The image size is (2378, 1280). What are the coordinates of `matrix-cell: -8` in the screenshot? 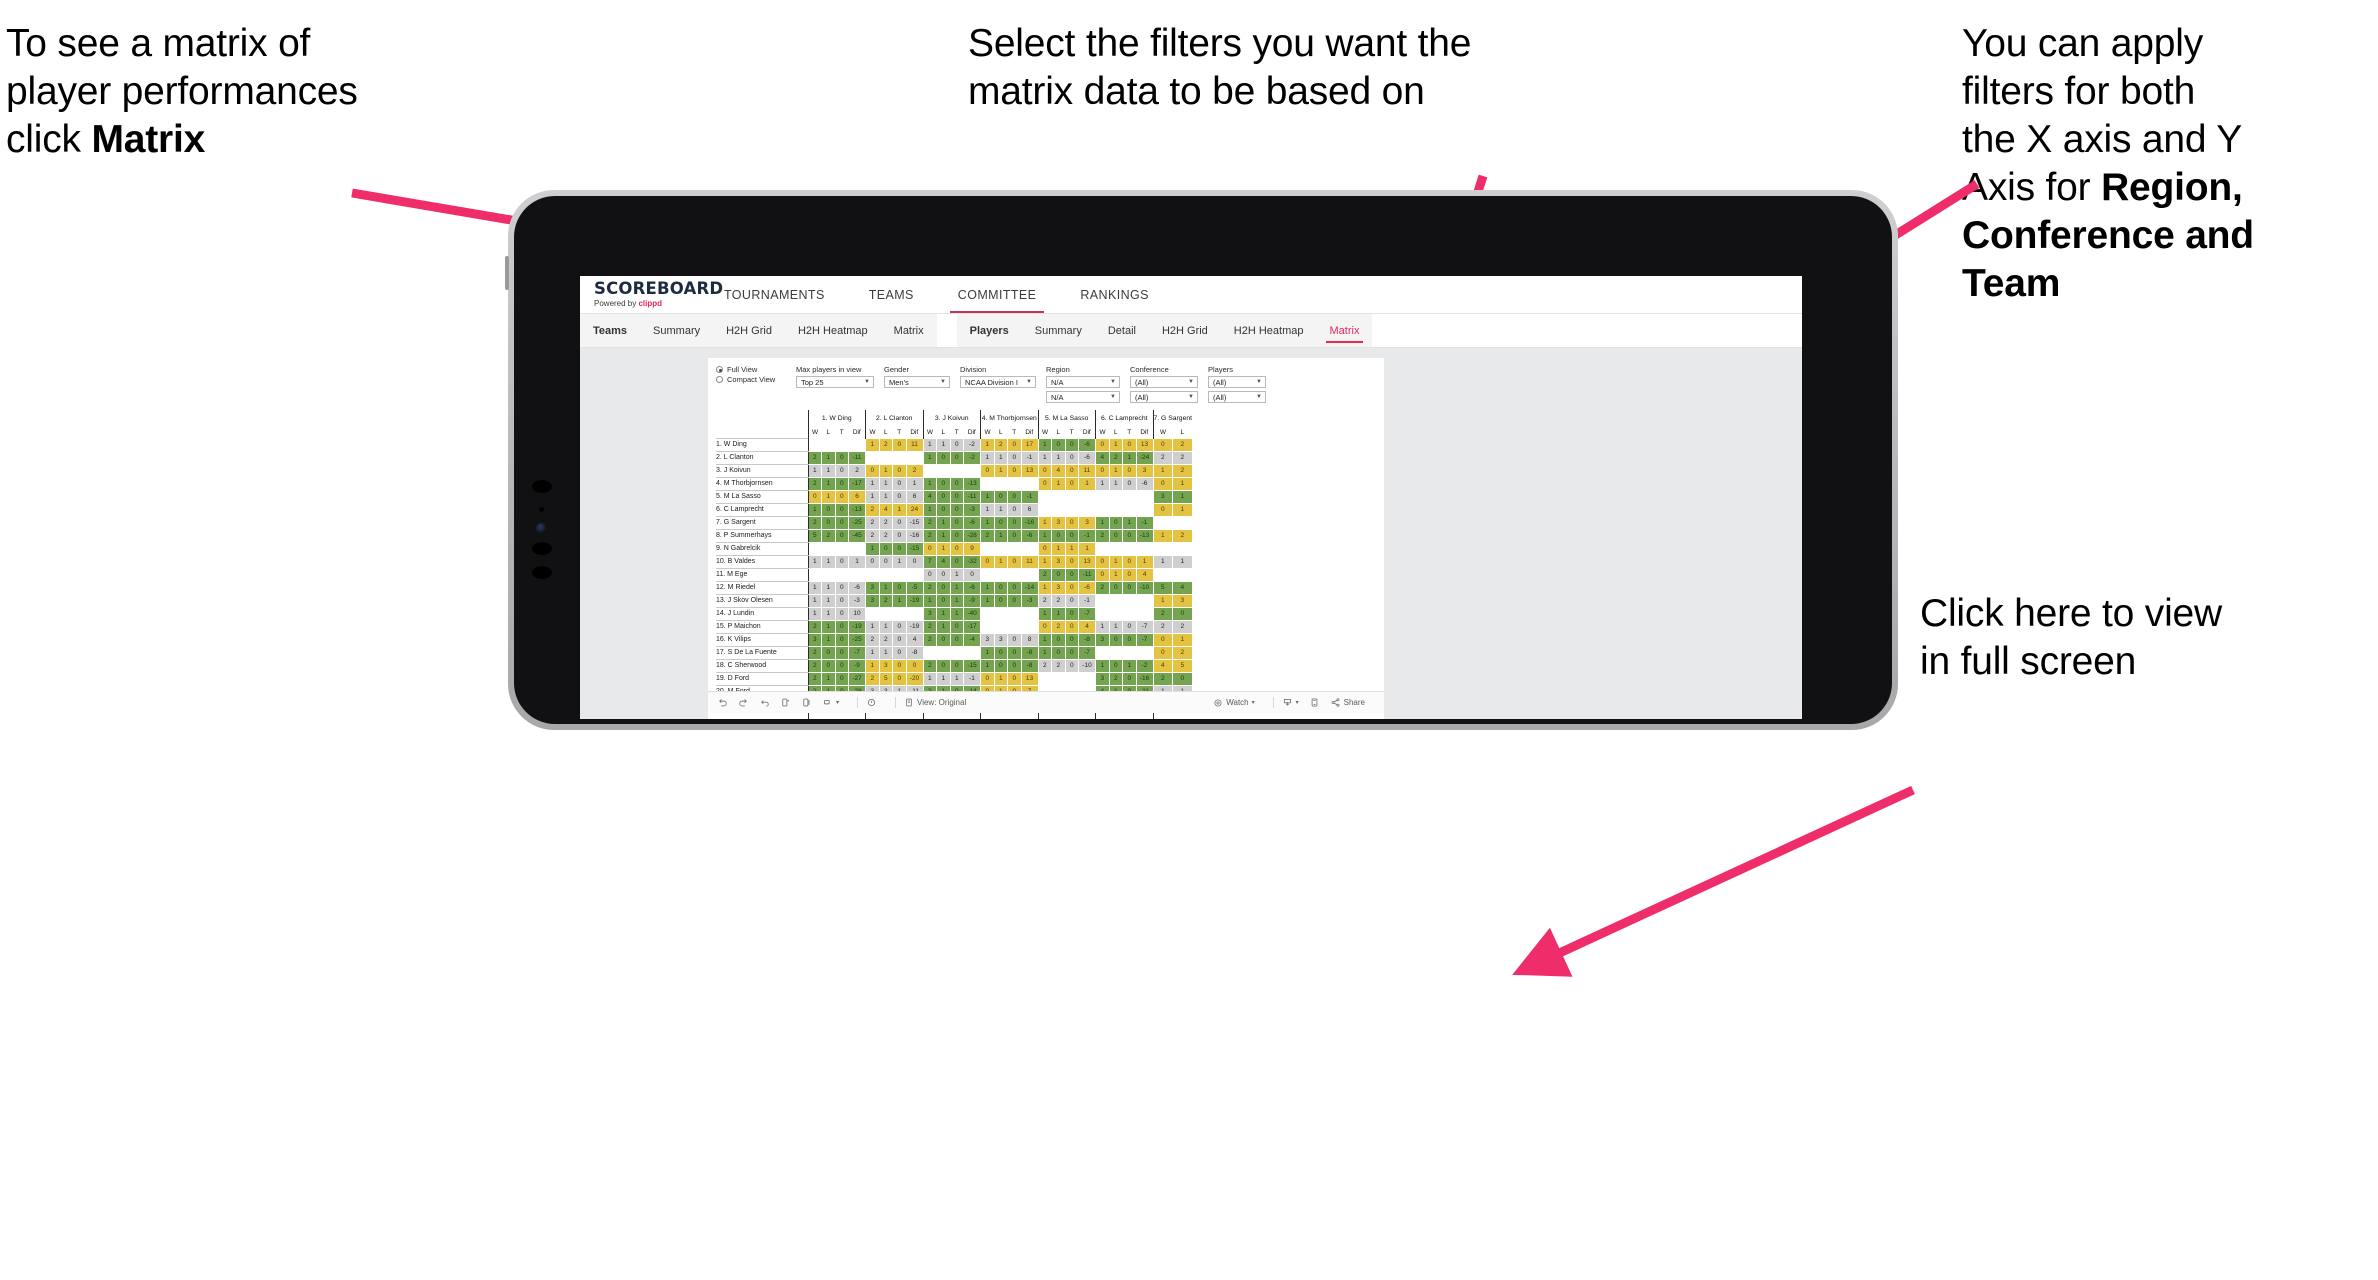 It's located at (1087, 639).